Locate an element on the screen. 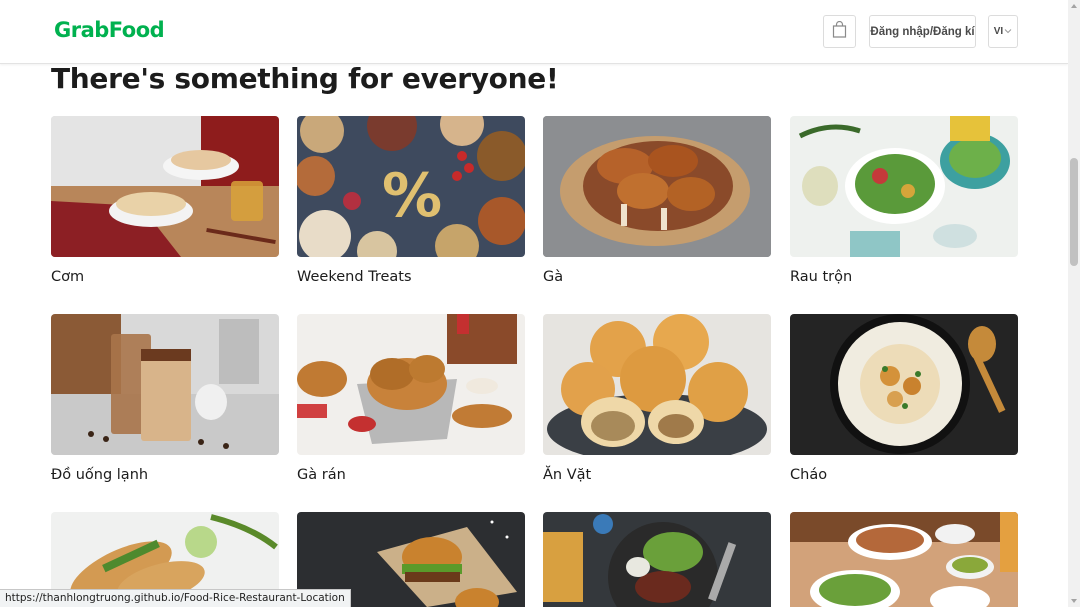 This screenshot has width=1080, height=607. category-label: Gà rán is located at coordinates (321, 475).